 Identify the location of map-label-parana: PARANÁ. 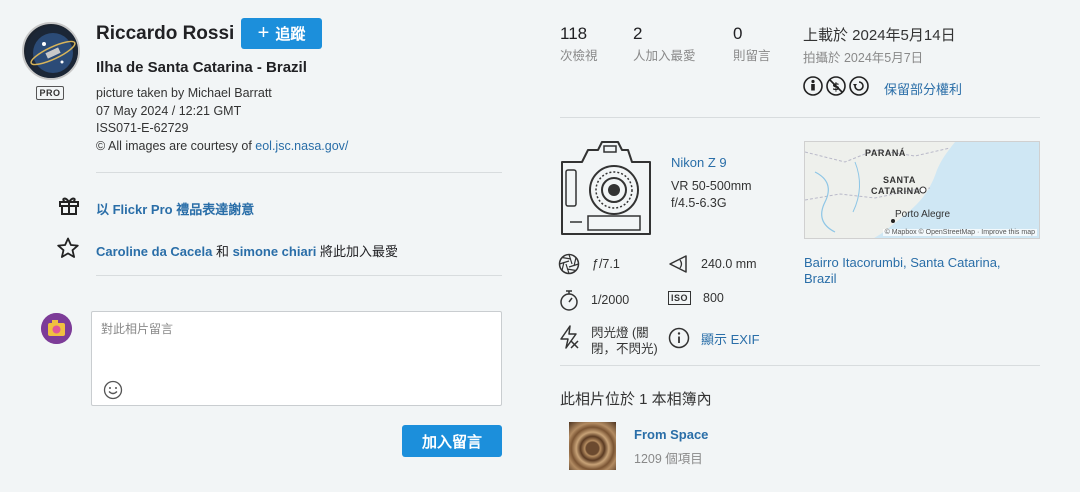
(885, 153).